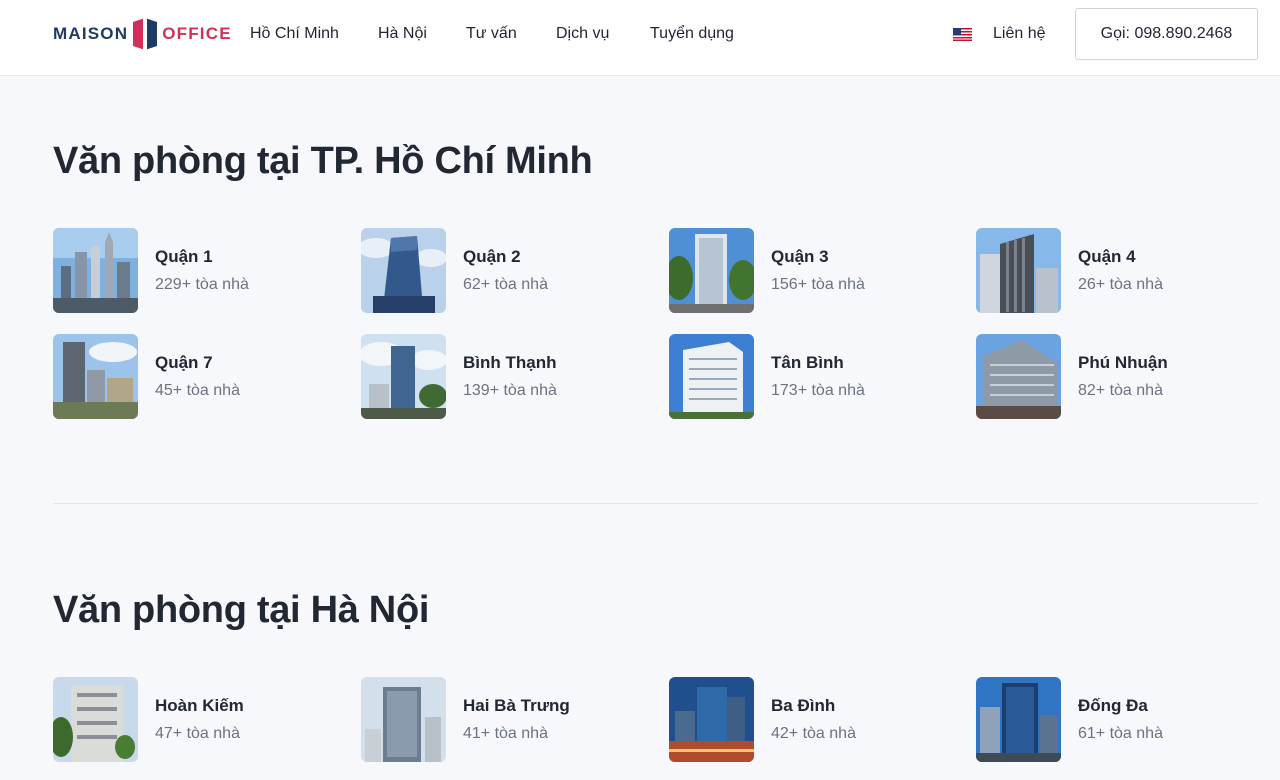 Image resolution: width=1280 pixels, height=780 pixels. Describe the element at coordinates (1123, 362) in the screenshot. I see `district-name: Phú Nhuận` at that location.